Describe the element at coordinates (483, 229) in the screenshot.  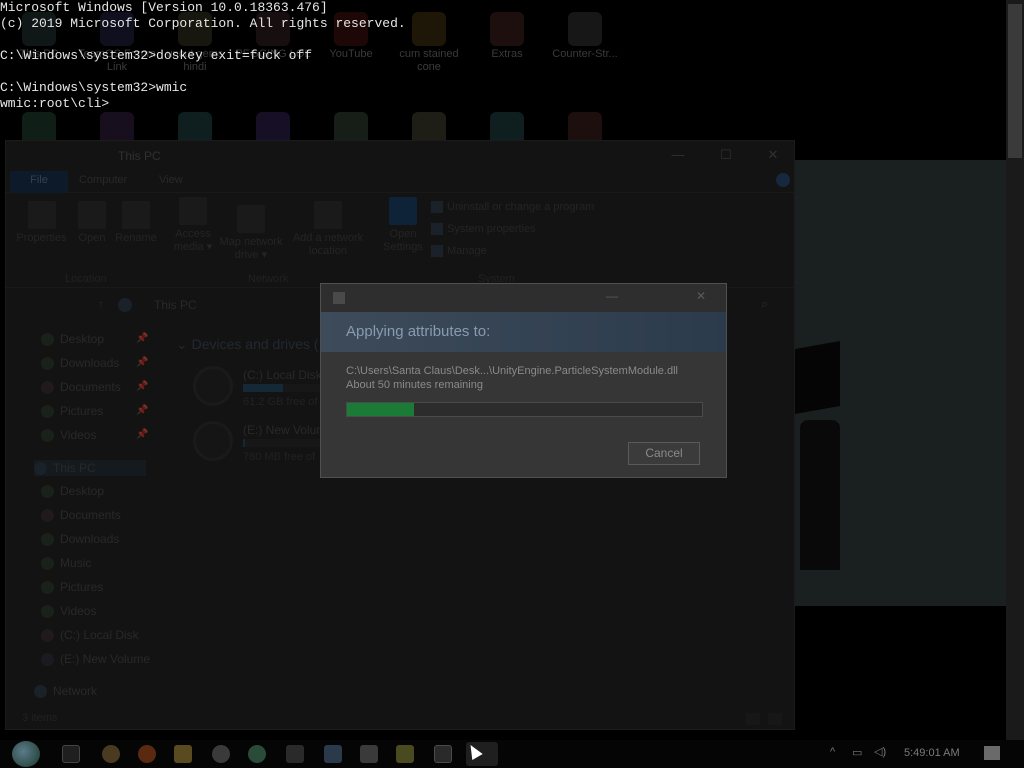
I see `system-properties-link: System properties` at that location.